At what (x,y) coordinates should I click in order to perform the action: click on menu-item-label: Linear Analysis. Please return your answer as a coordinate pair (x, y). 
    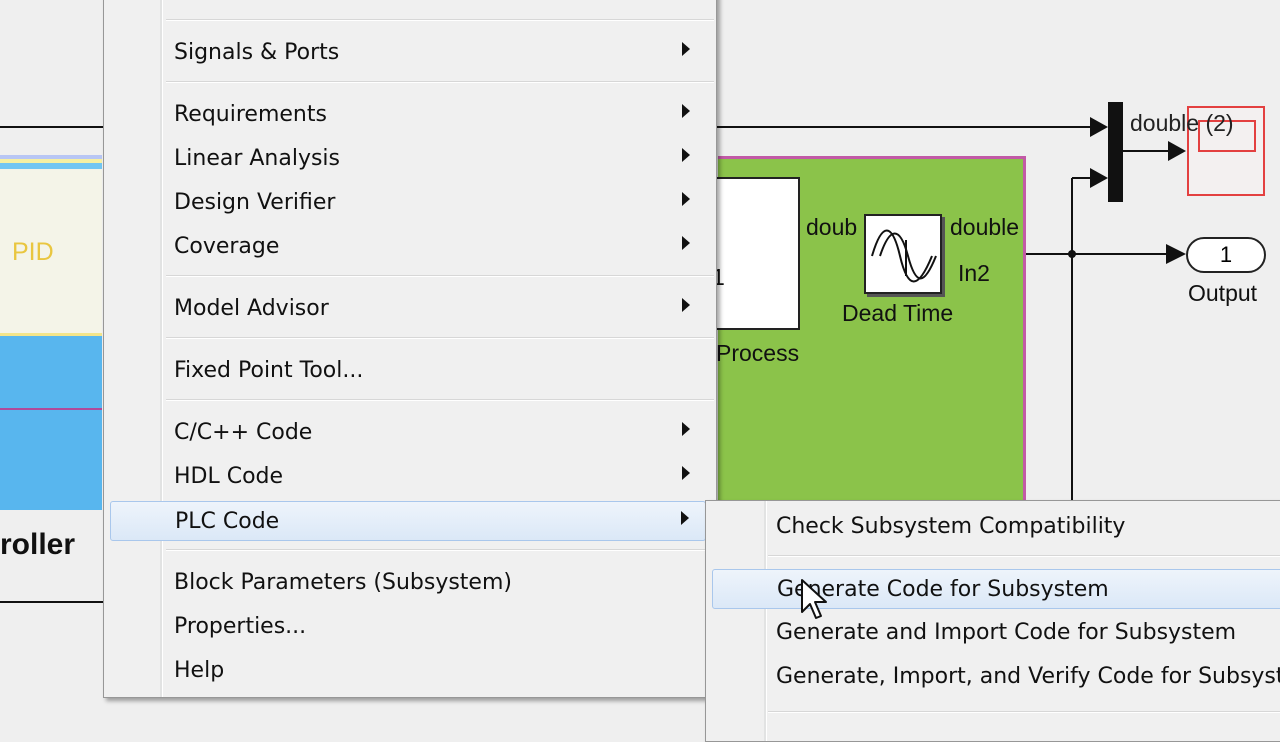
    Looking at the image, I should click on (257, 158).